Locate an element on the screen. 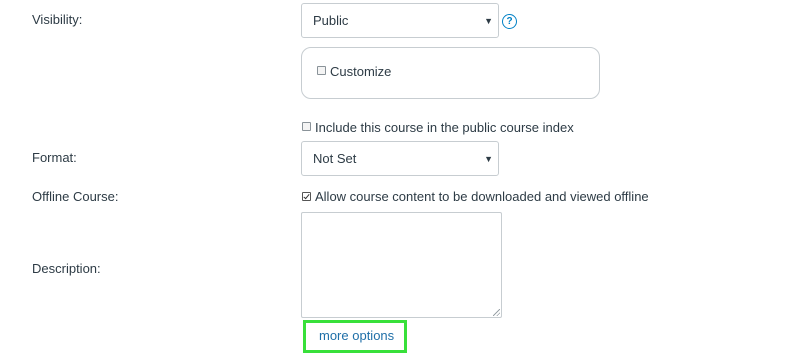 The height and width of the screenshot is (362, 797). format-select: Not Set ▼ is located at coordinates (400, 158).